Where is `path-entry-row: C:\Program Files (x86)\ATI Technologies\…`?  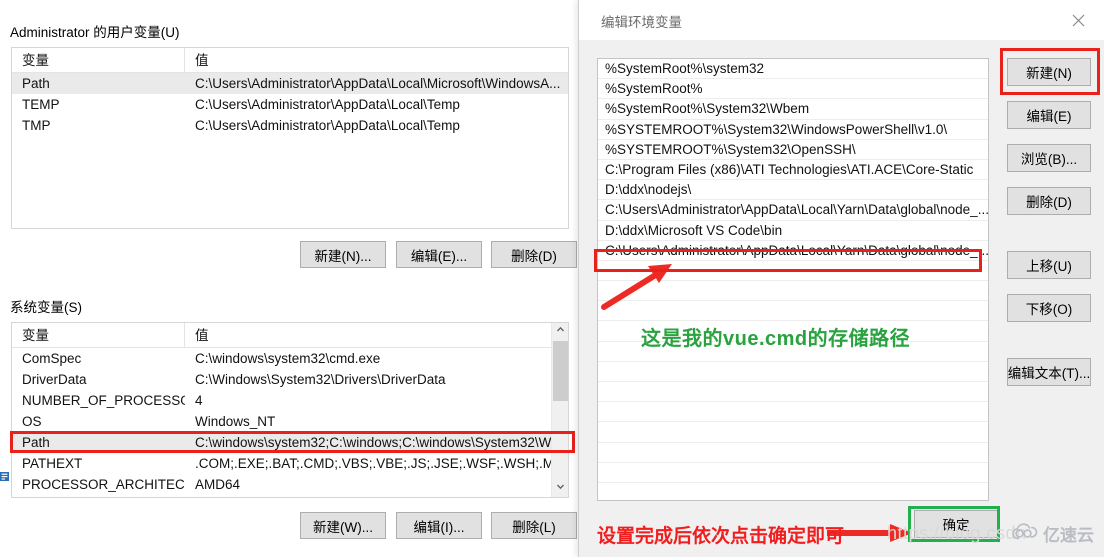 path-entry-row: C:\Program Files (x86)\ATI Technologies\… is located at coordinates (793, 170).